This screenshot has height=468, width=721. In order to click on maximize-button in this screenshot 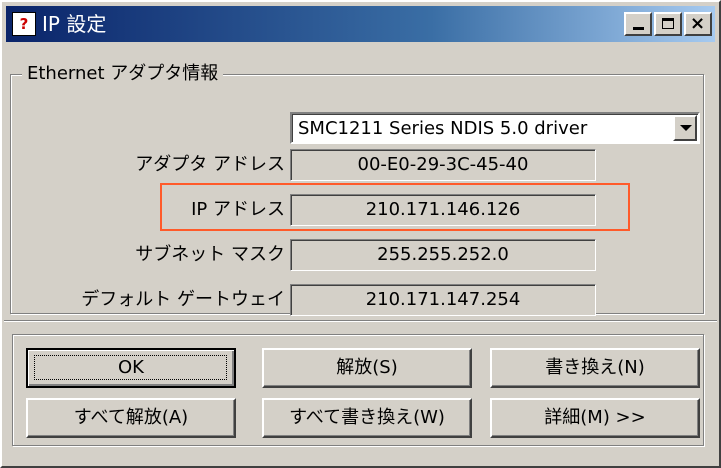, I will do `click(668, 24)`.